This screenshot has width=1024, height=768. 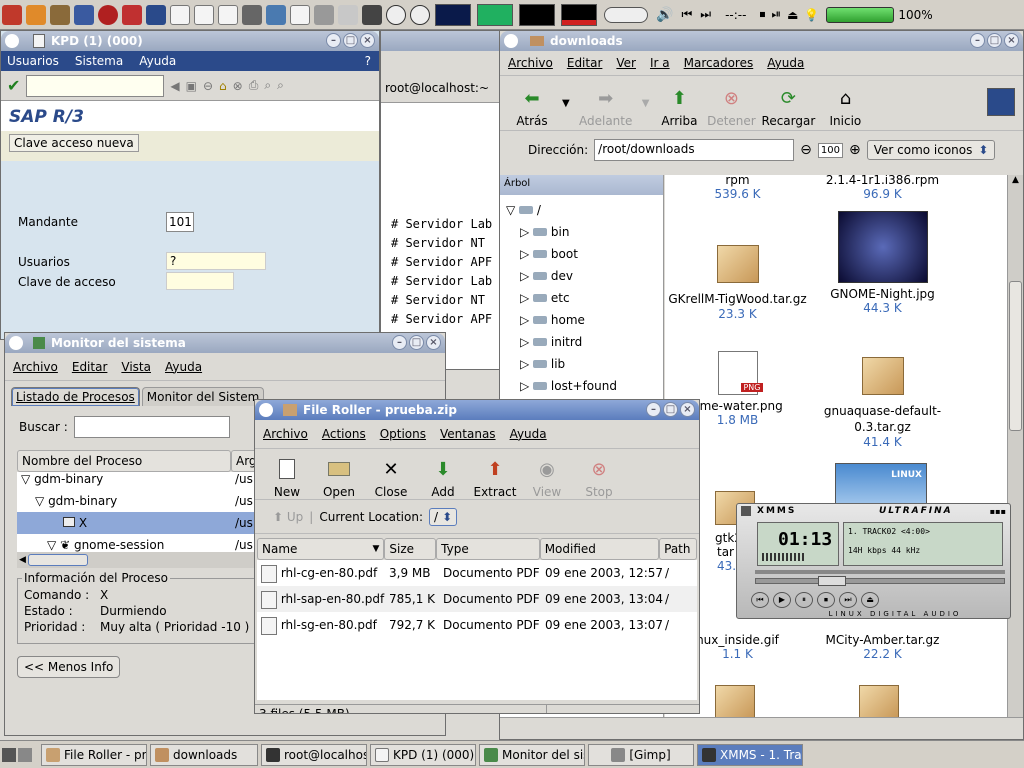 I want to click on tree-item-etc: ▷ etc, so click(x=584, y=298).